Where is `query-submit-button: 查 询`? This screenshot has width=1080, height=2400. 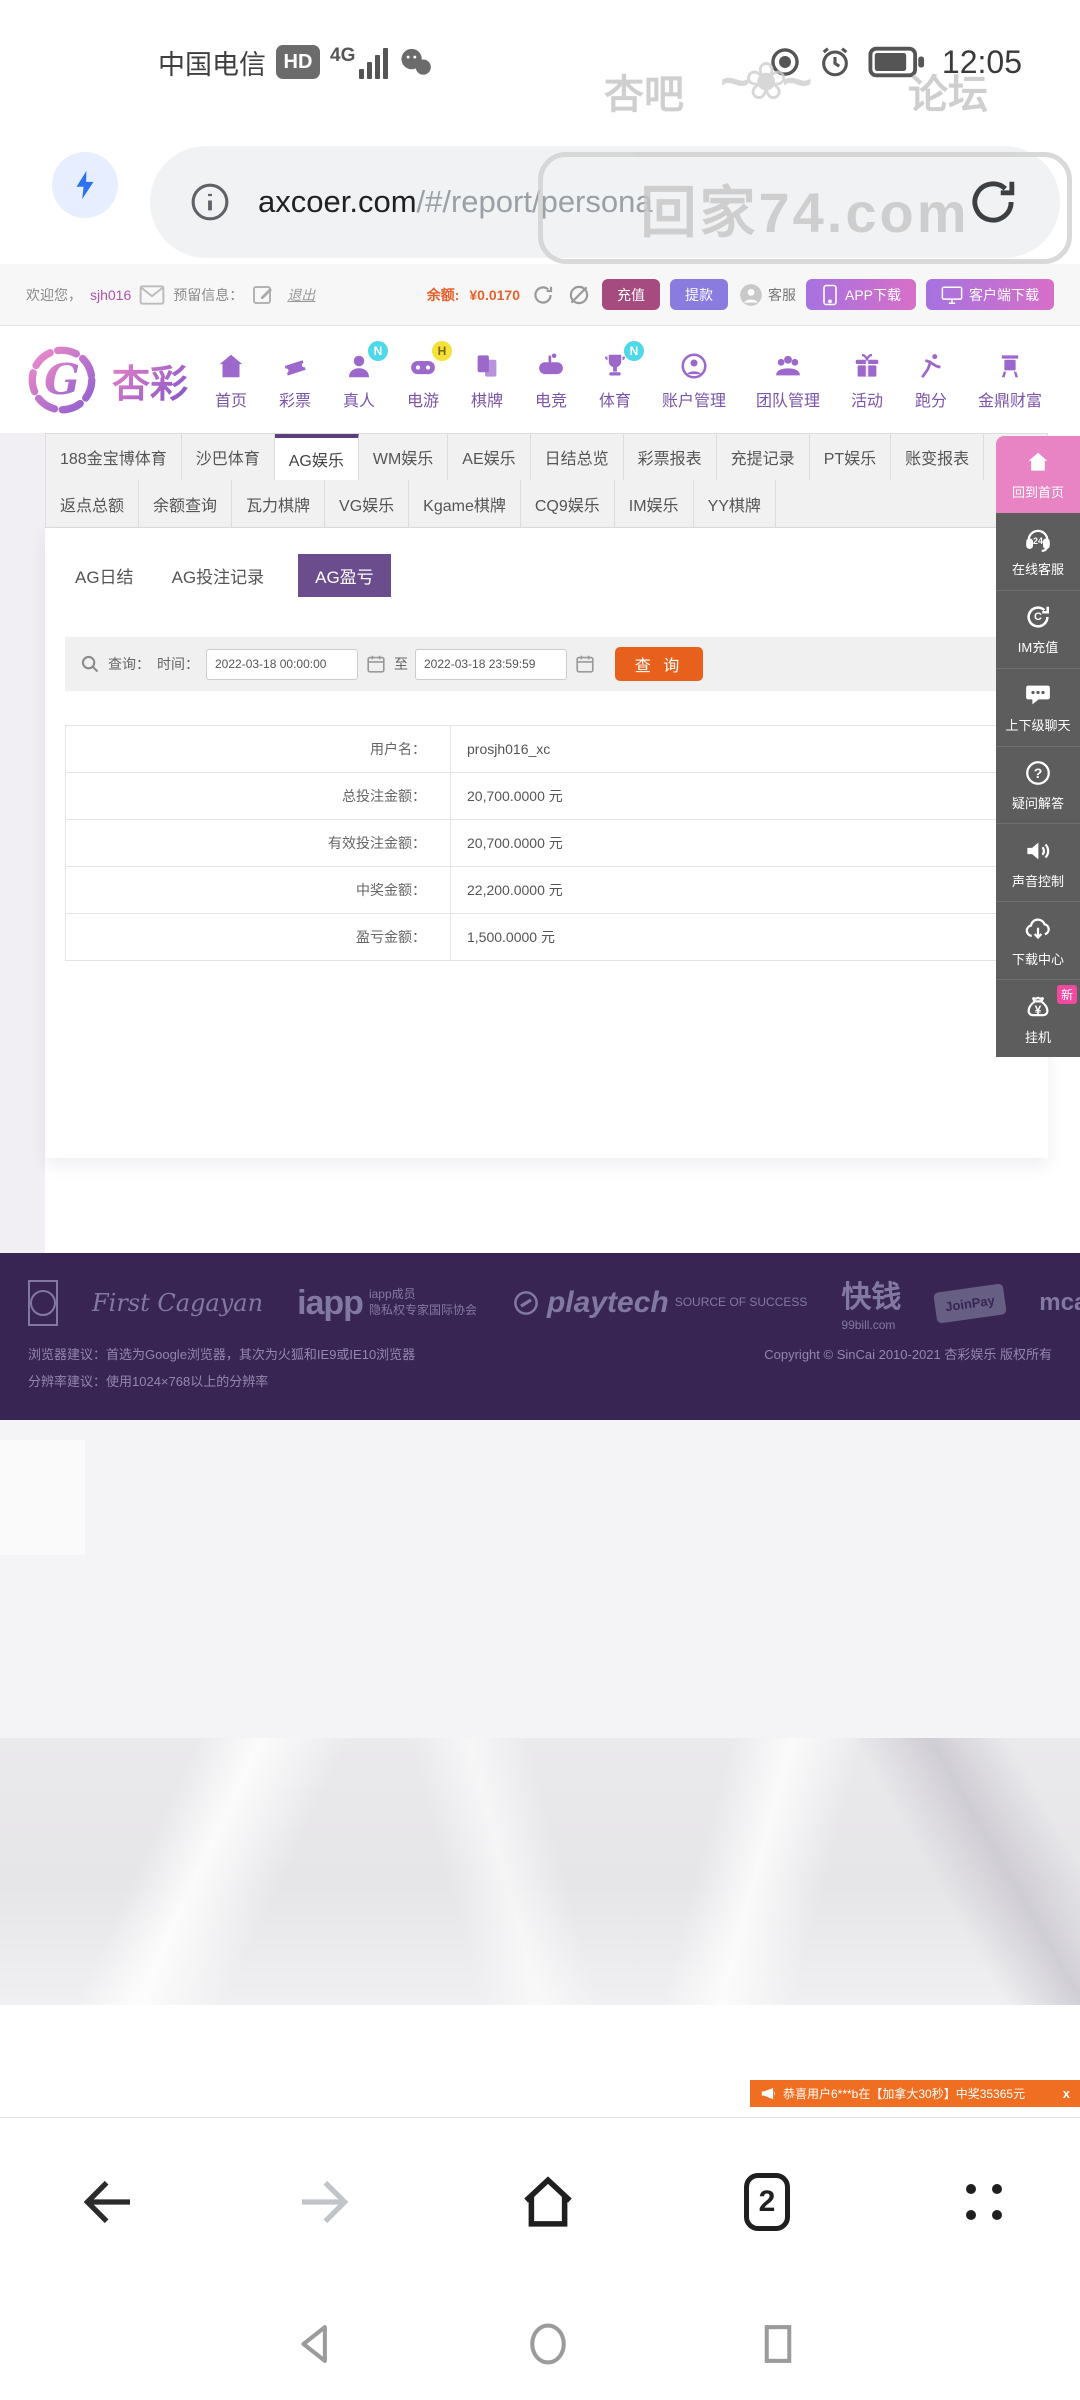
query-submit-button: 查 询 is located at coordinates (659, 664).